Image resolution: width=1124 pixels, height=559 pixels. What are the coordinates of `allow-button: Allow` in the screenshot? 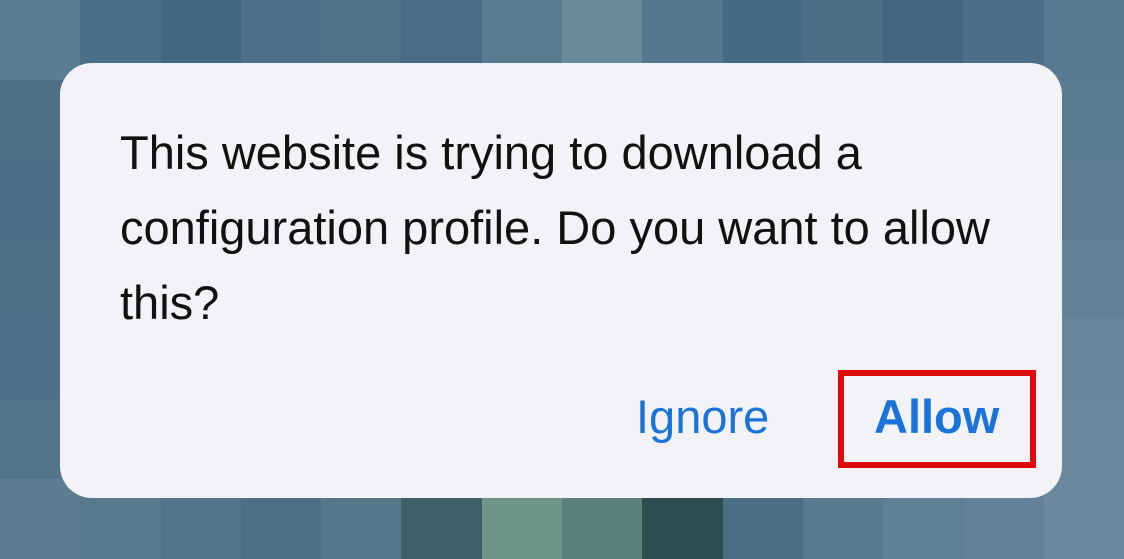 It's located at (936, 416).